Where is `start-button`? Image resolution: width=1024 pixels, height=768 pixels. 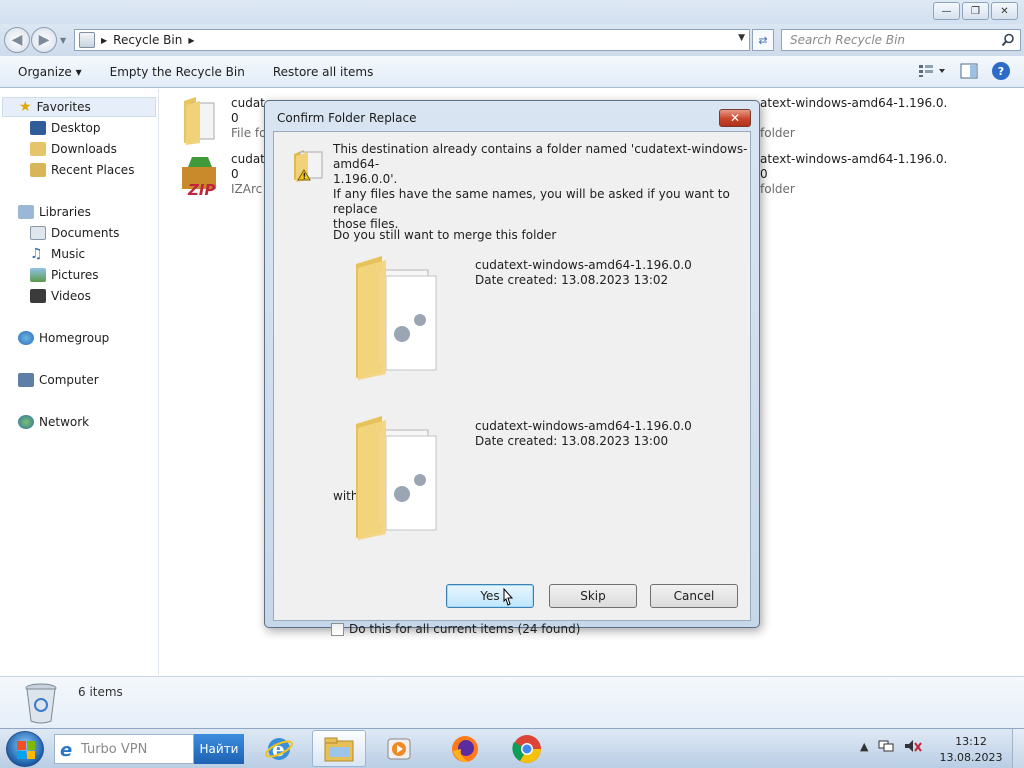
start-button is located at coordinates (25, 749).